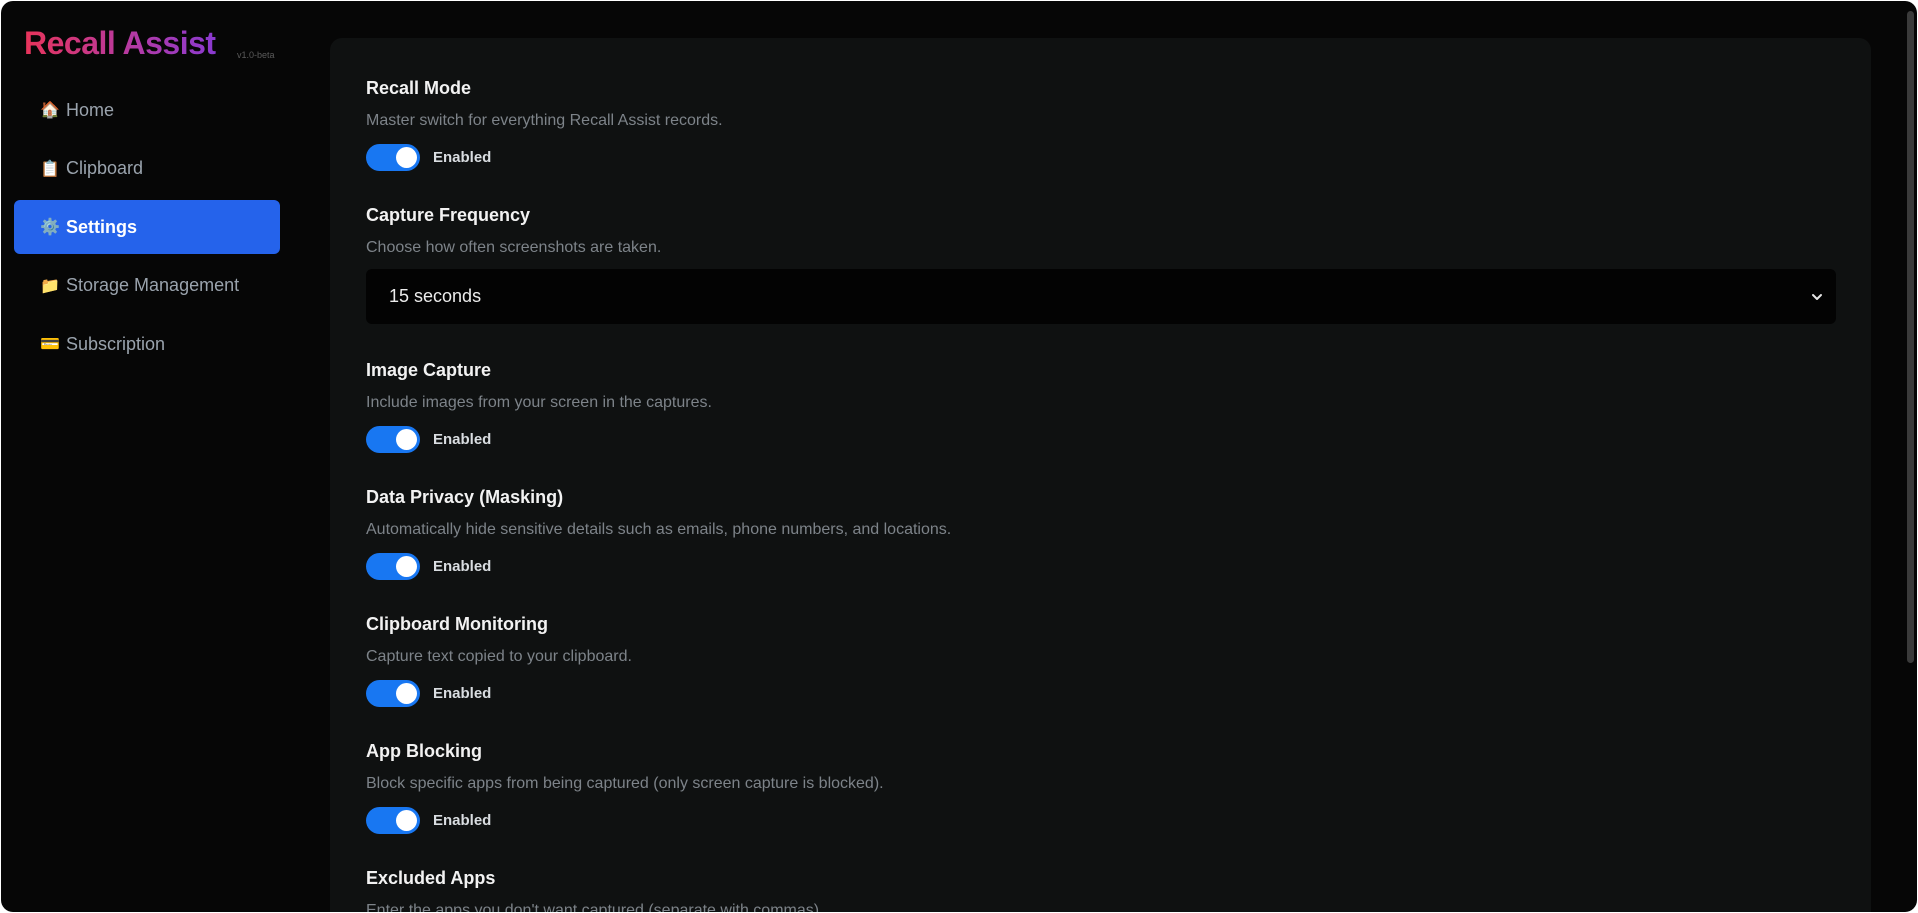 This screenshot has height=913, width=1918. What do you see at coordinates (393, 439) in the screenshot?
I see `image-capture-toggle` at bounding box center [393, 439].